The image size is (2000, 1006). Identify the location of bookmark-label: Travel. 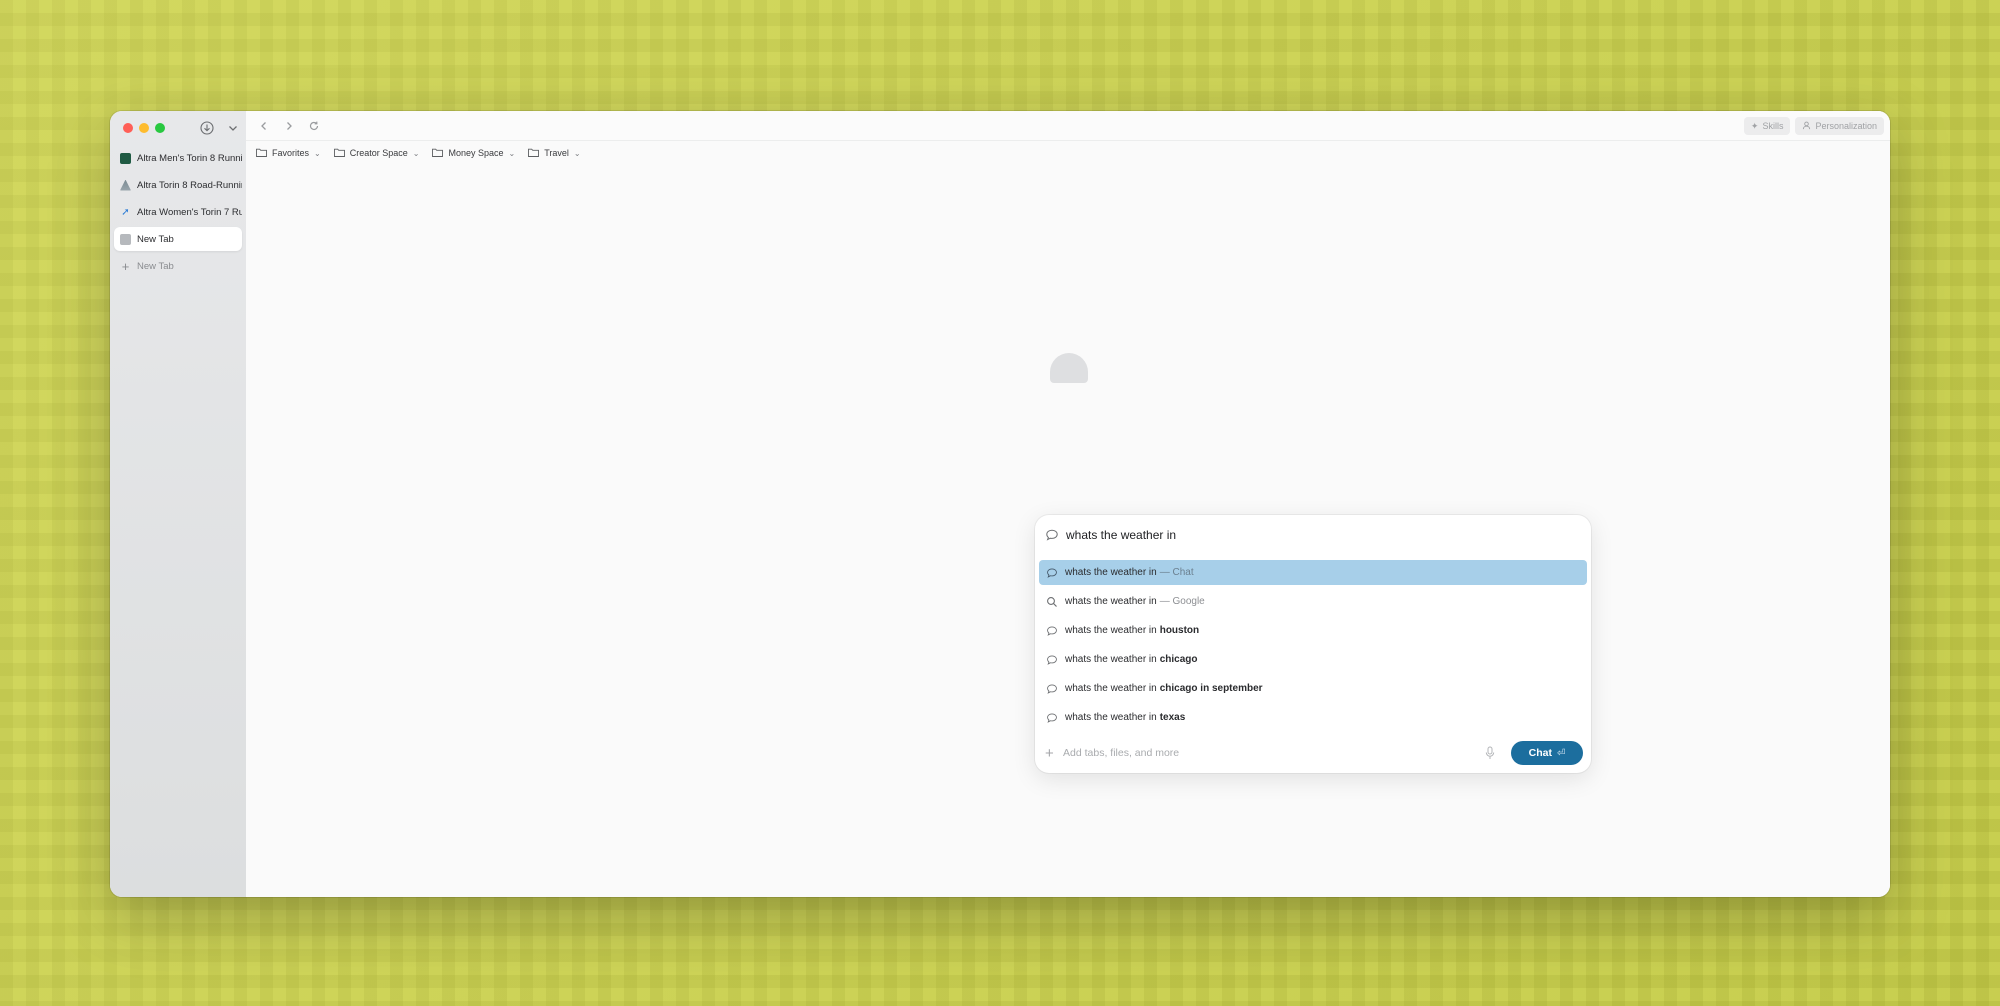
(556, 153).